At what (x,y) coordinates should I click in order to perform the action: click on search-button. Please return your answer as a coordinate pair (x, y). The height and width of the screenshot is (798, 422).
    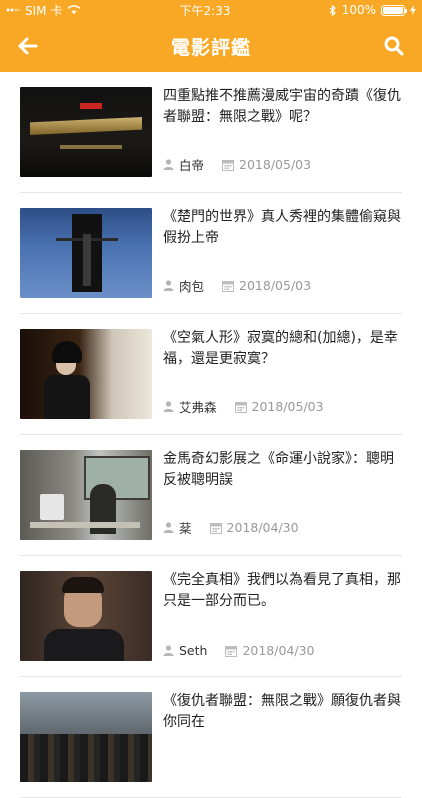
    Looking at the image, I should click on (394, 46).